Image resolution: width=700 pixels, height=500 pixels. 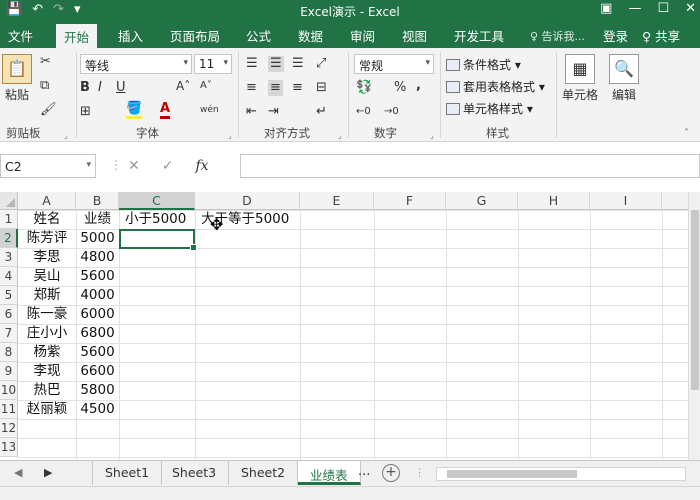 What do you see at coordinates (9, 447) in the screenshot?
I see `row-header-13: 13` at bounding box center [9, 447].